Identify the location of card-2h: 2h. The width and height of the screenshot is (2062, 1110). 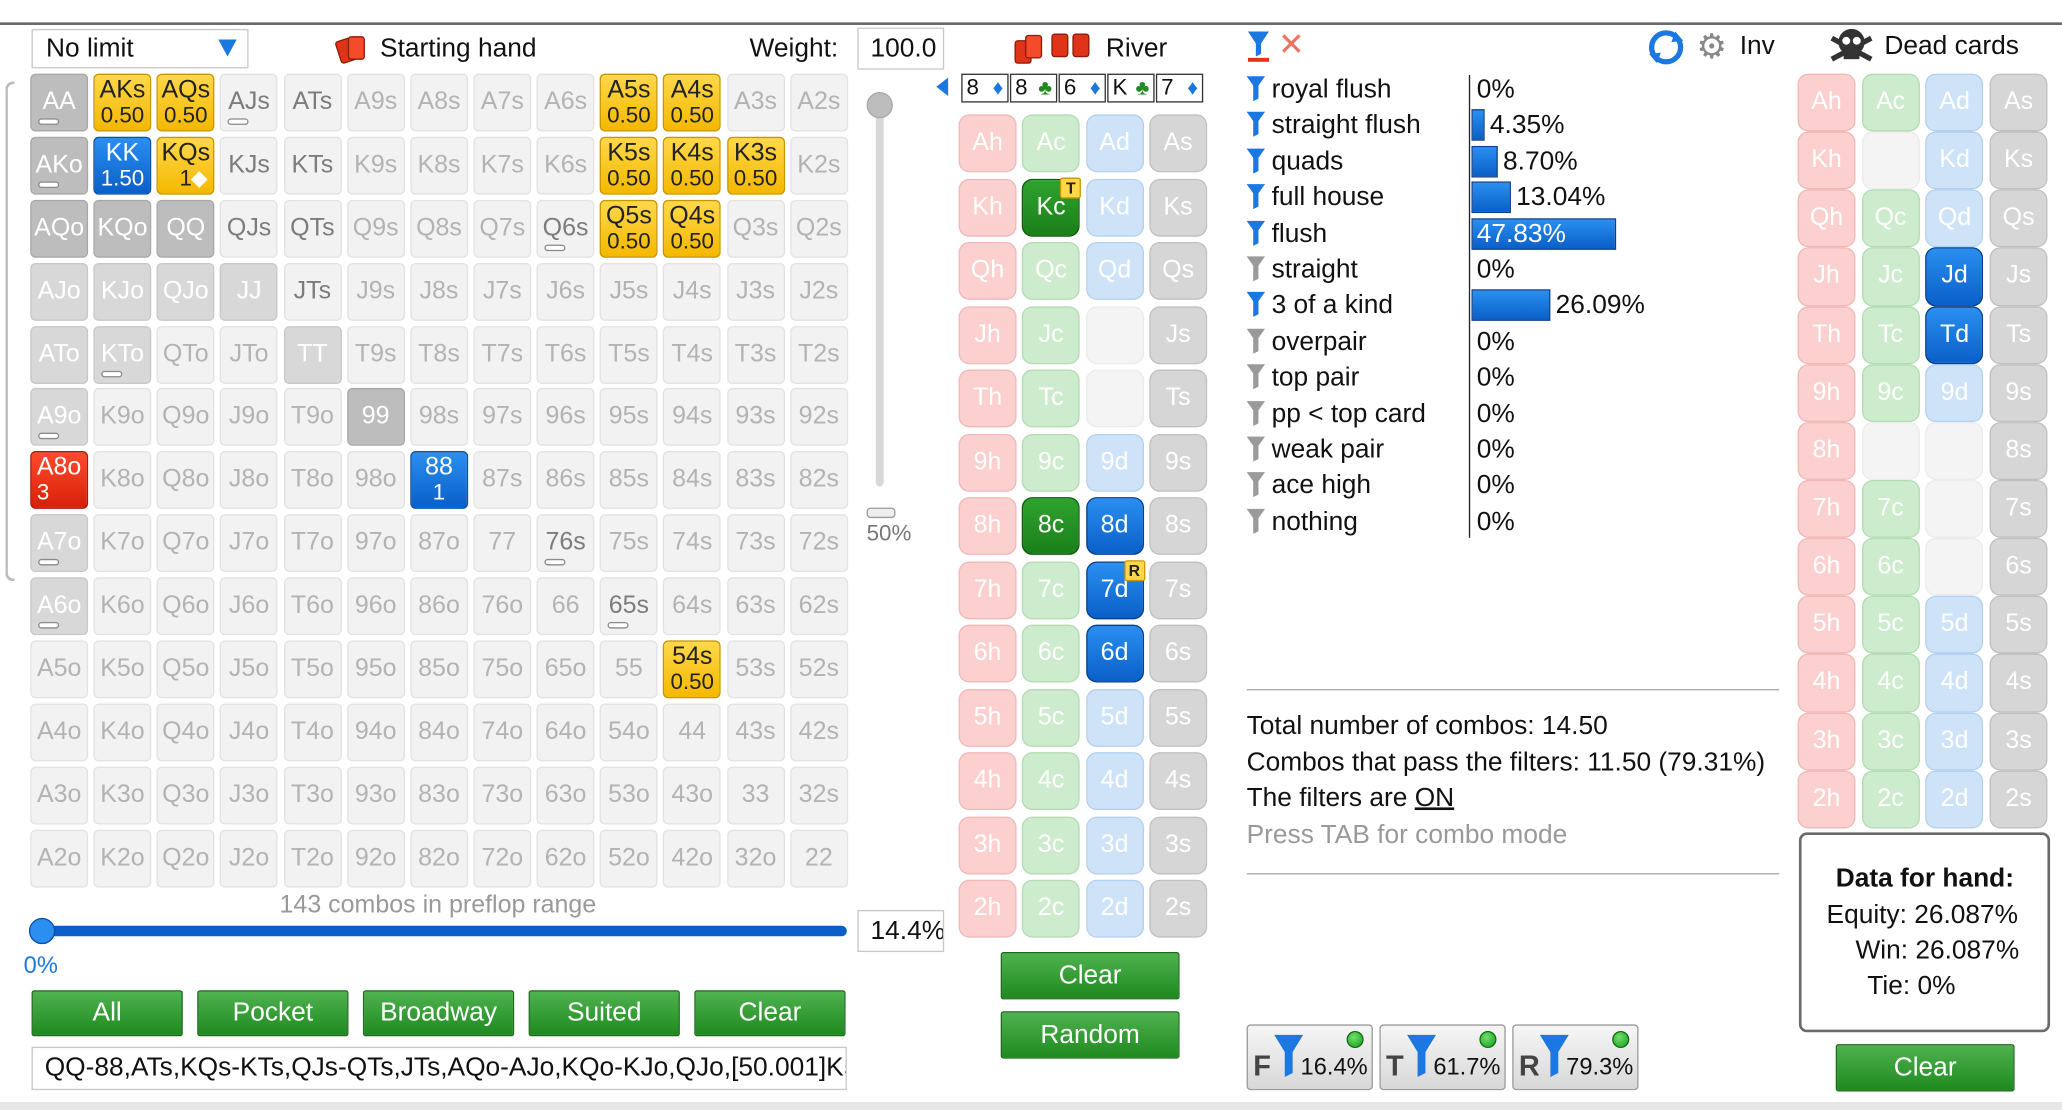
(987, 908).